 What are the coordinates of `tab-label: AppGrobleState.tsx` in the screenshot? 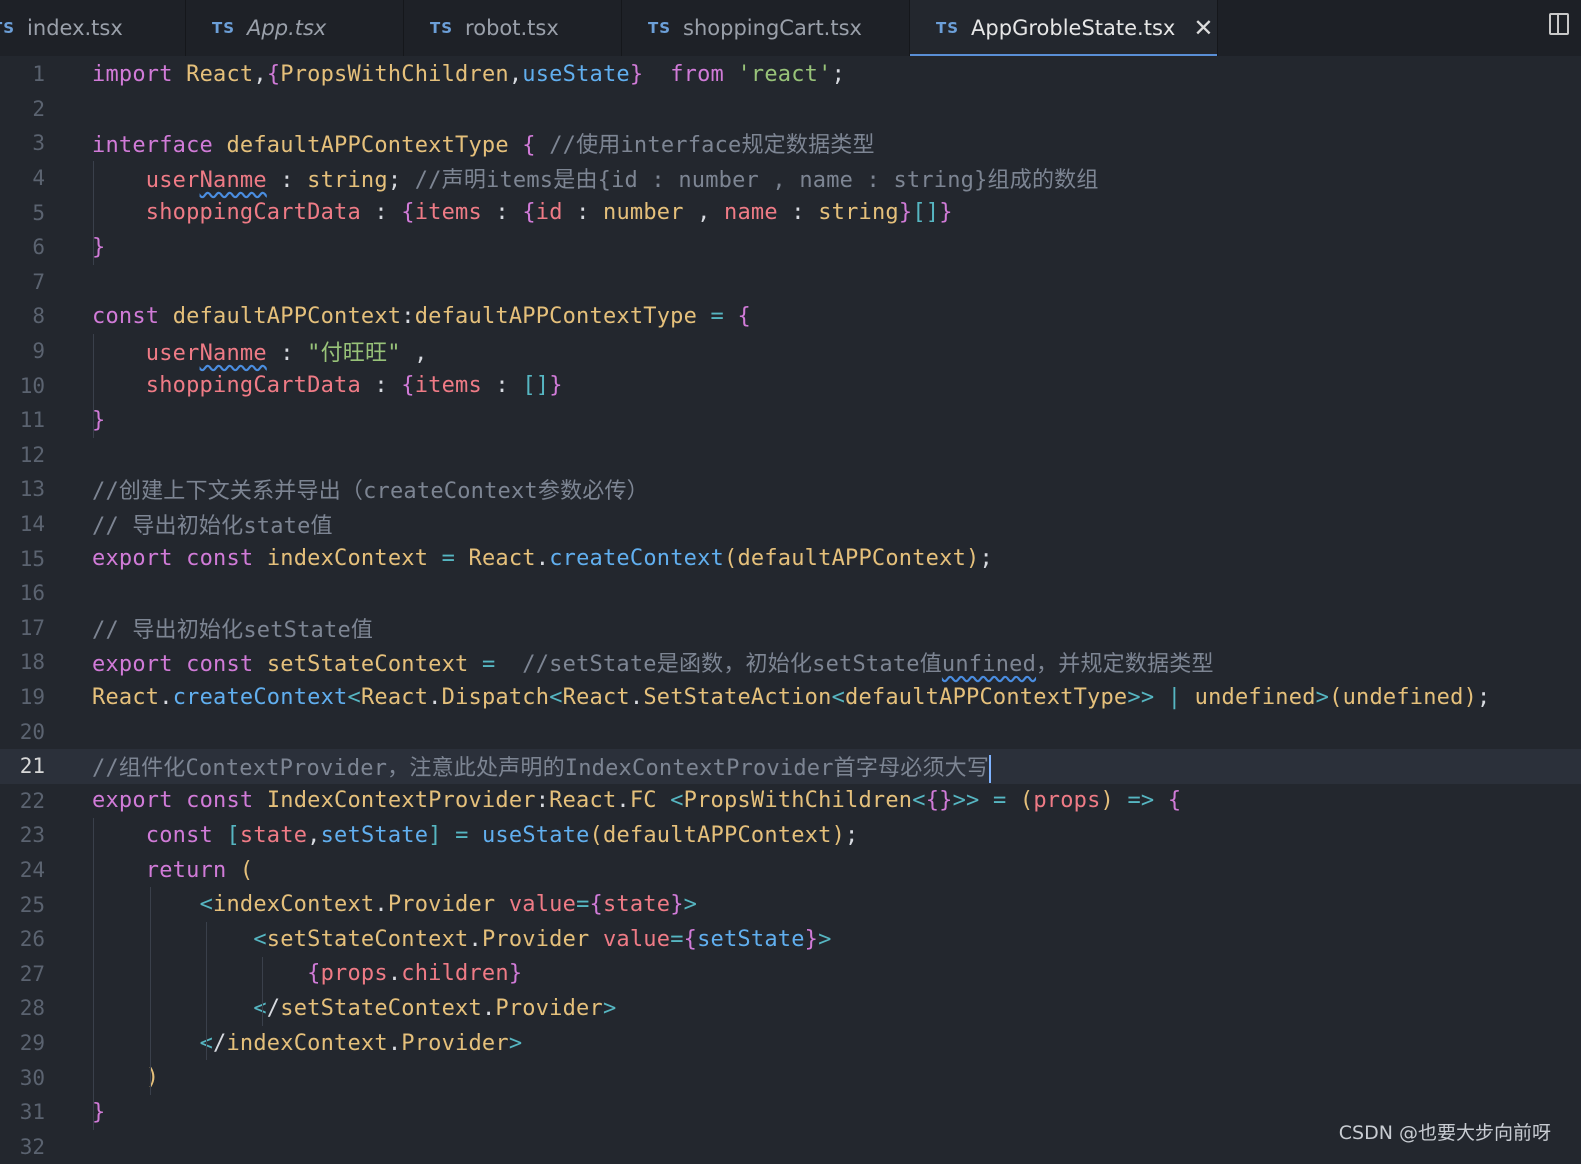 It's located at (1073, 28).